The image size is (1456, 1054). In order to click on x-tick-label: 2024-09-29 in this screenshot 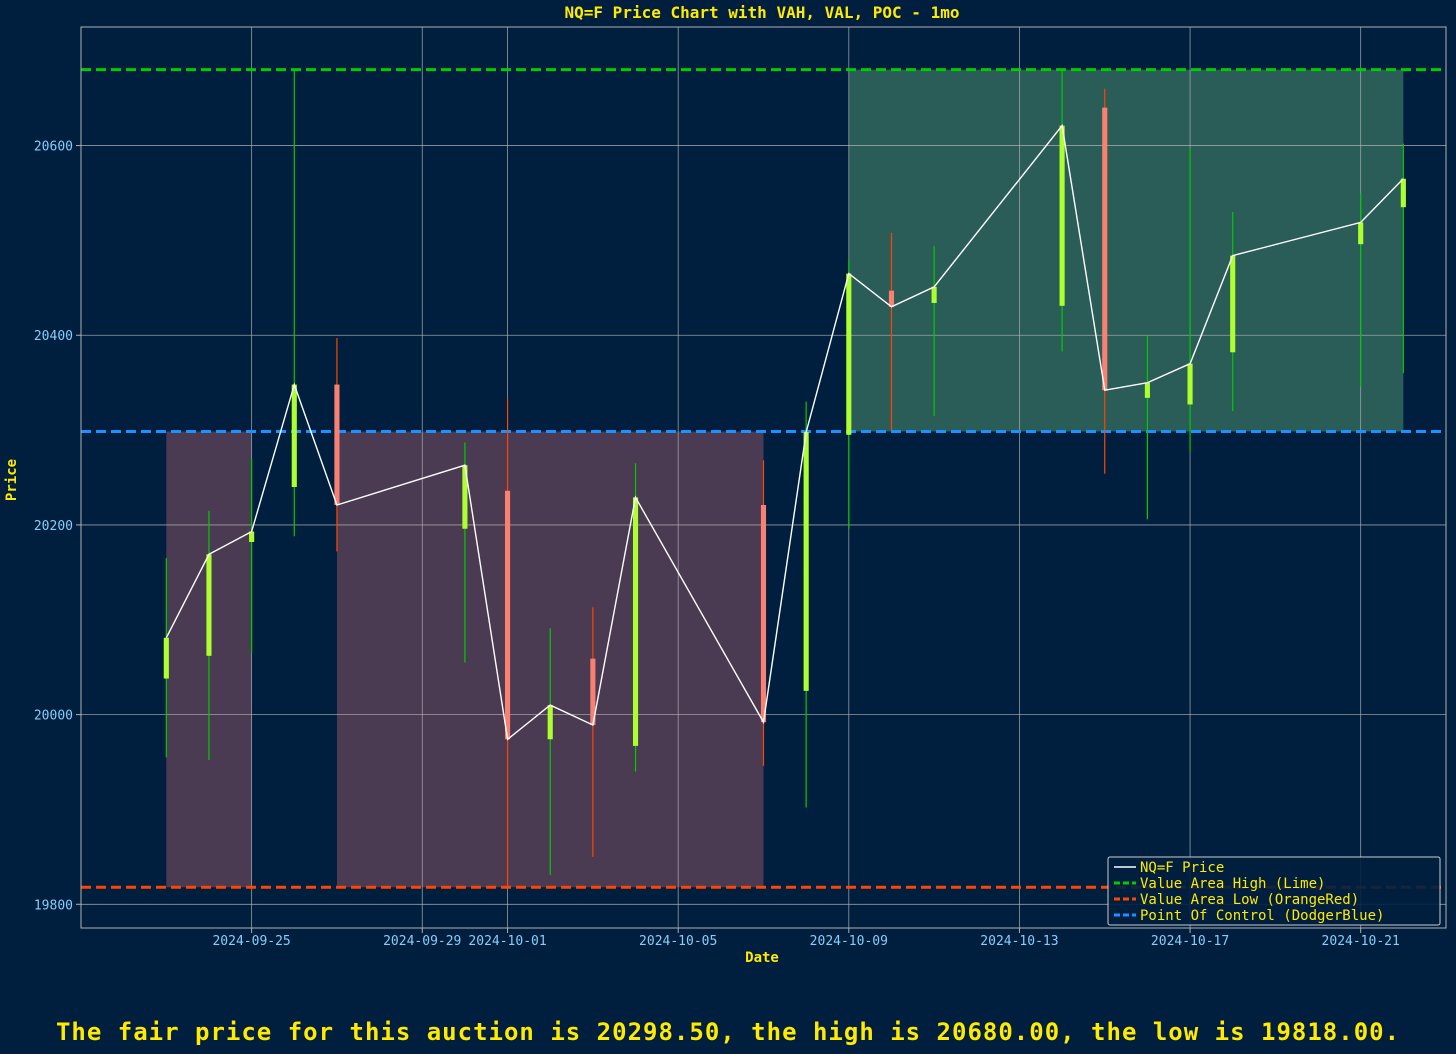, I will do `click(422, 941)`.